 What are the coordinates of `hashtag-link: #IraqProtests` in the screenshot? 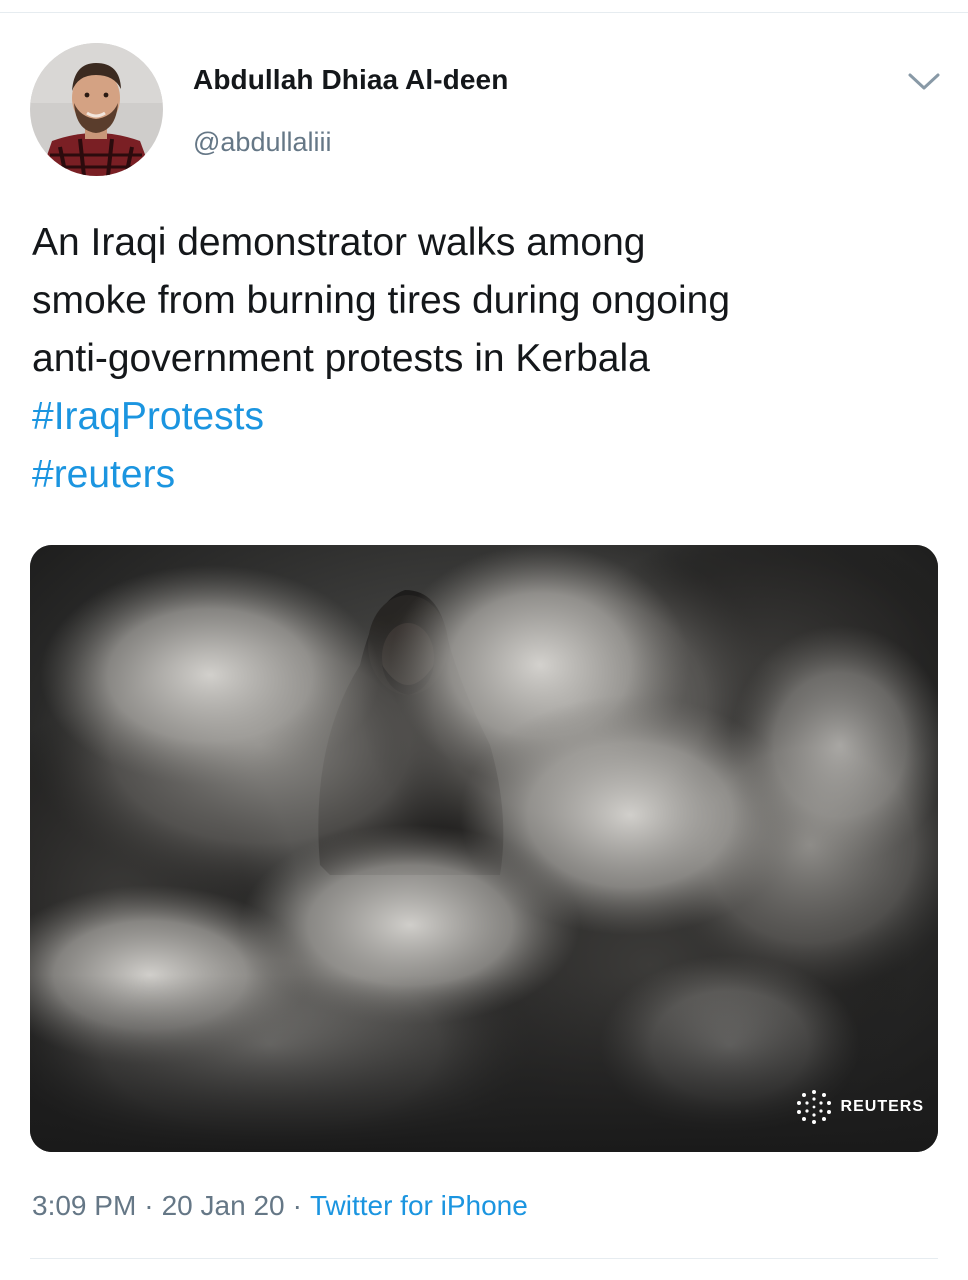 It's located at (492, 417).